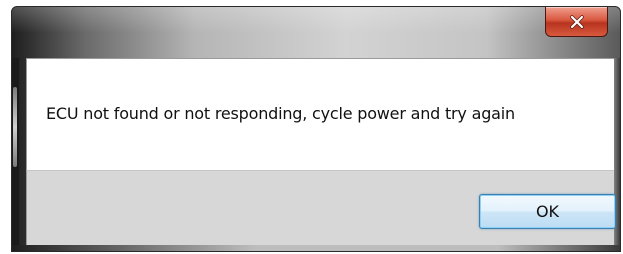 The height and width of the screenshot is (254, 623). What do you see at coordinates (316, 248) in the screenshot?
I see `window-bottom-edge` at bounding box center [316, 248].